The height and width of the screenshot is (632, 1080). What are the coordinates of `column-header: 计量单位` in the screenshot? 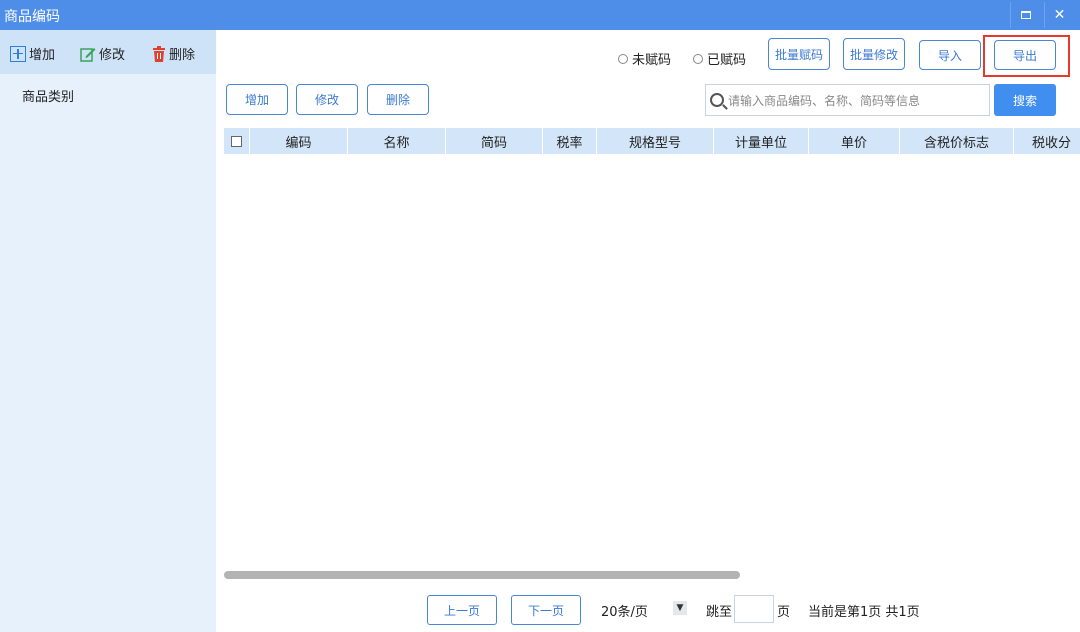 It's located at (761, 141).